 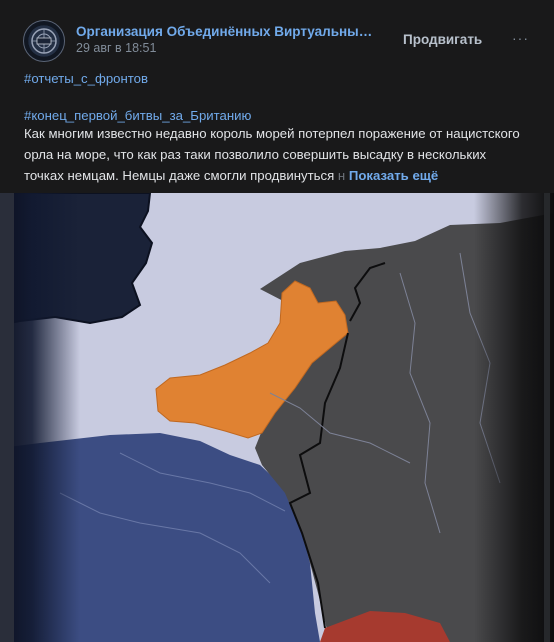 What do you see at coordinates (340, 175) in the screenshot?
I see `post-text-fade: н` at bounding box center [340, 175].